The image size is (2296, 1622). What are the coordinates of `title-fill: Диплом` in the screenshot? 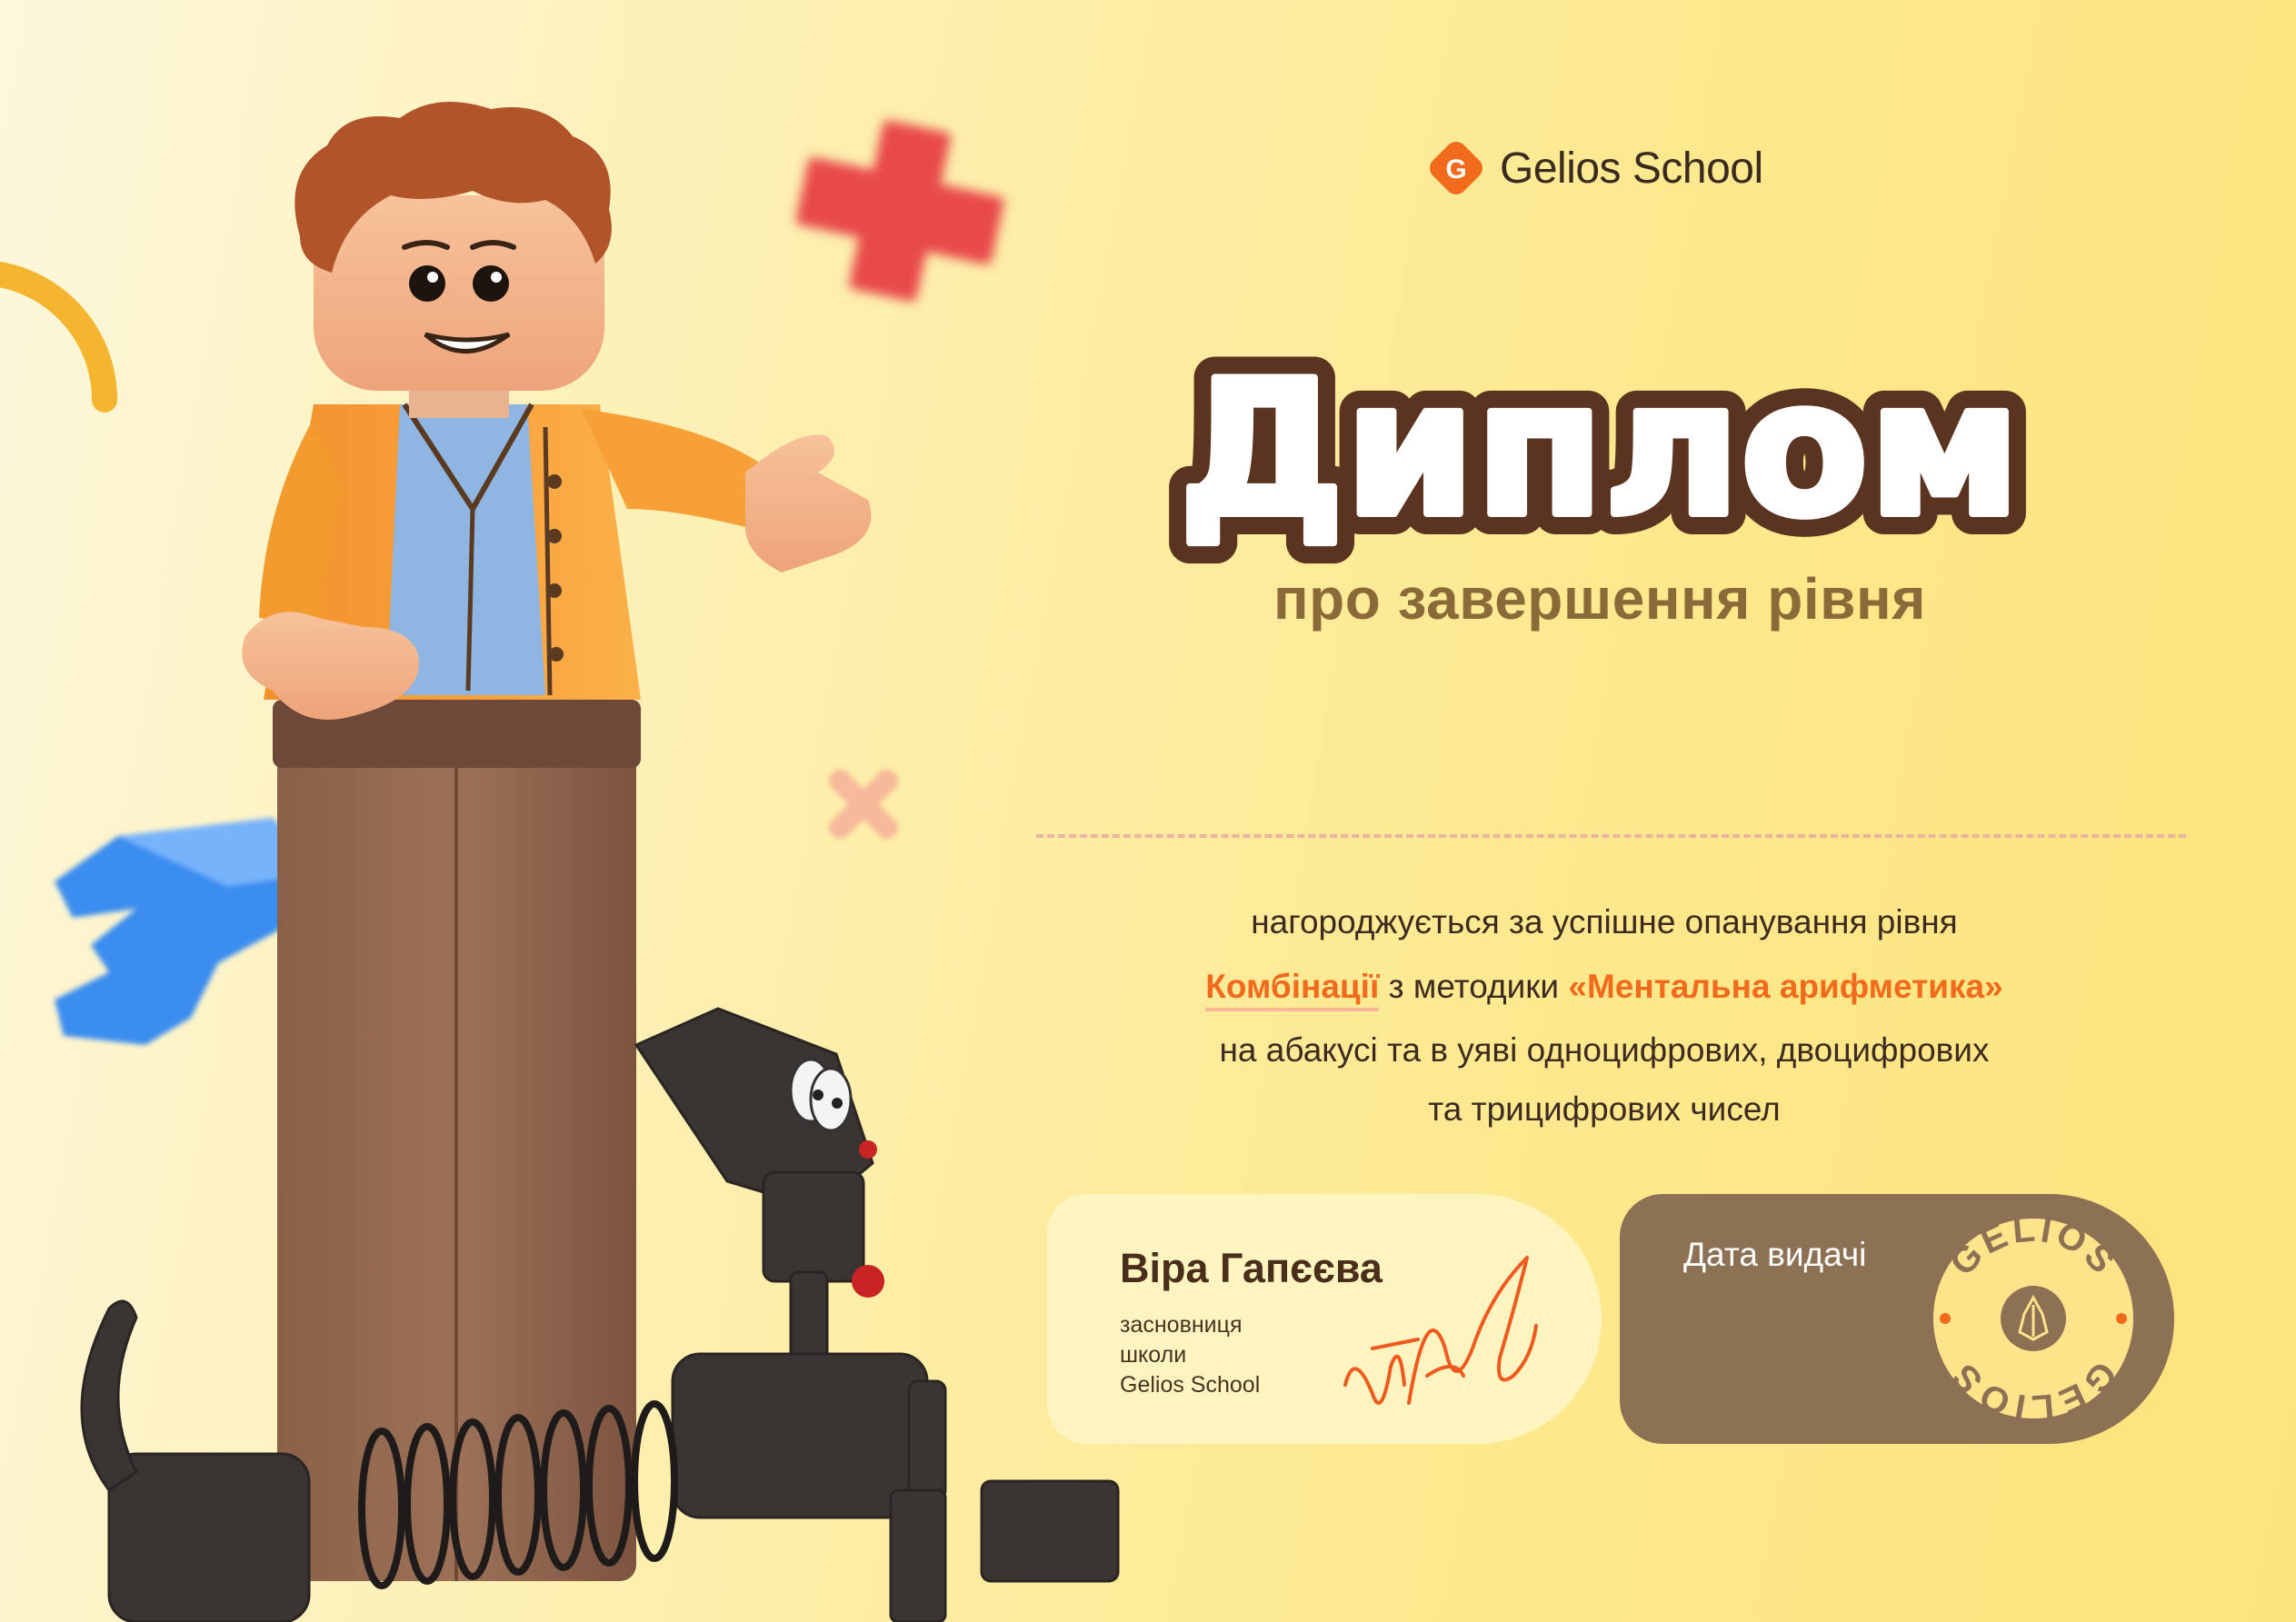 It's located at (1600, 450).